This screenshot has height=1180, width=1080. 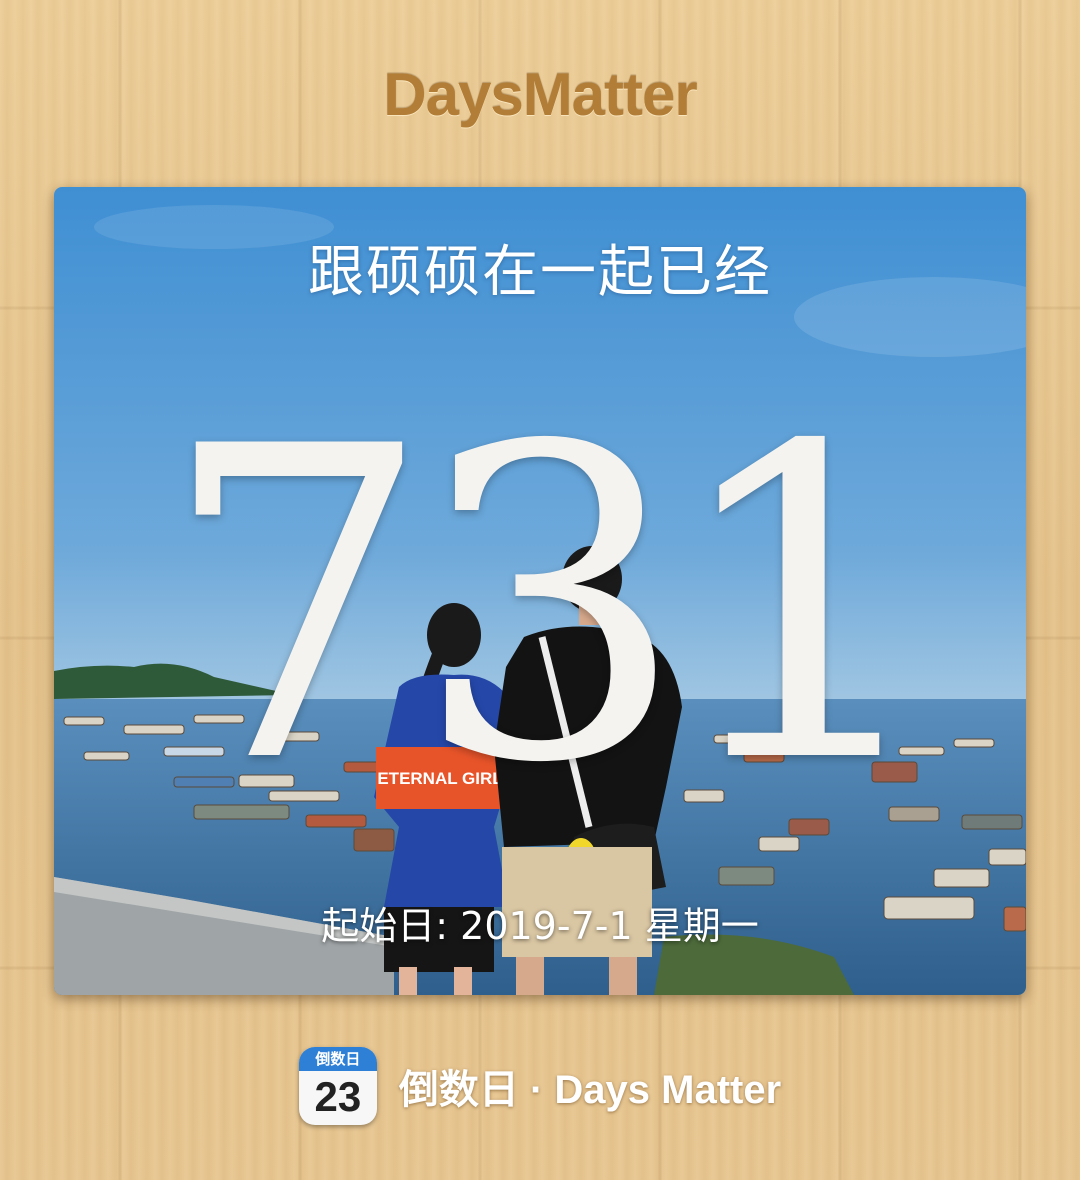 I want to click on app-branding: 倒数日 23 倒数日 · Days Matter, so click(x=540, y=1086).